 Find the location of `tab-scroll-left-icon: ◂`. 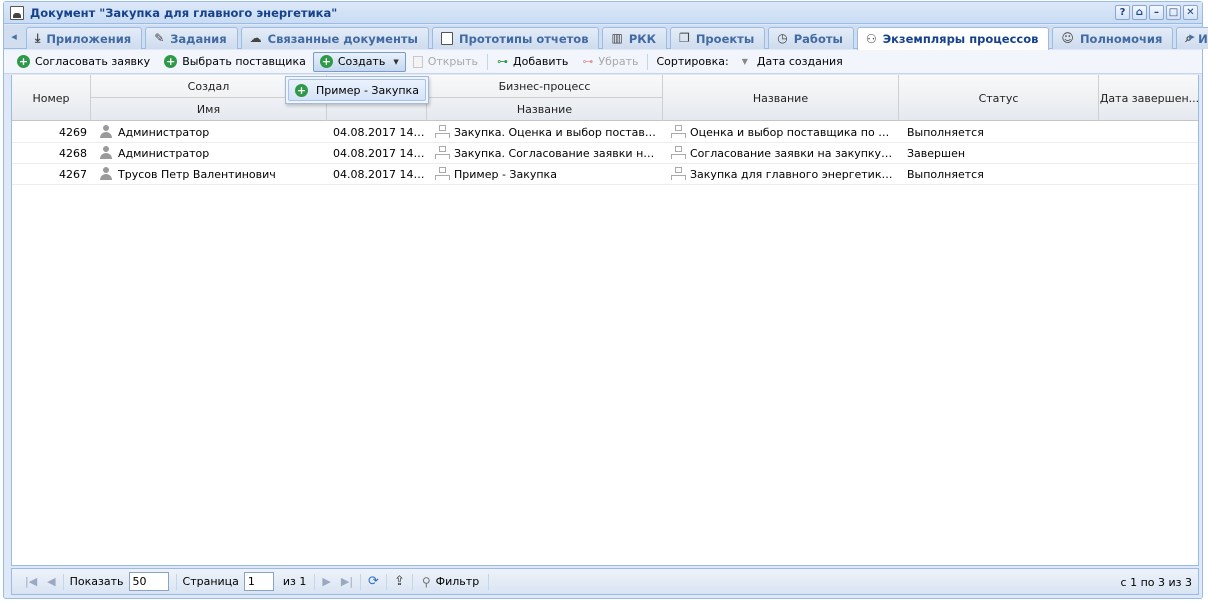

tab-scroll-left-icon: ◂ is located at coordinates (14, 37).